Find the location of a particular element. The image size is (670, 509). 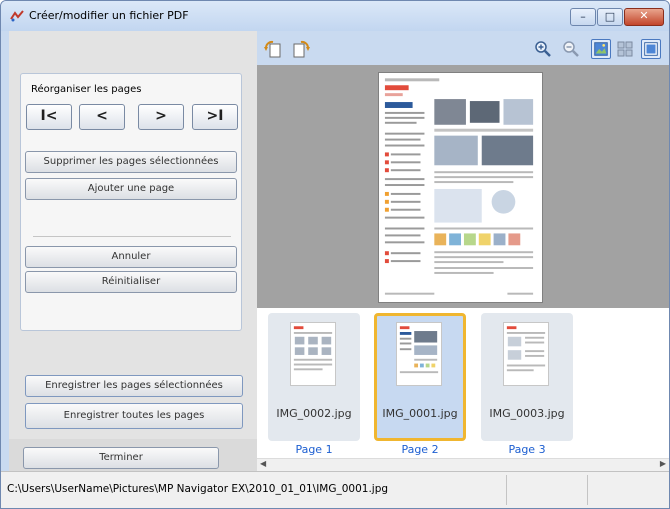

scroll-left-icon: ◀ is located at coordinates (263, 463).